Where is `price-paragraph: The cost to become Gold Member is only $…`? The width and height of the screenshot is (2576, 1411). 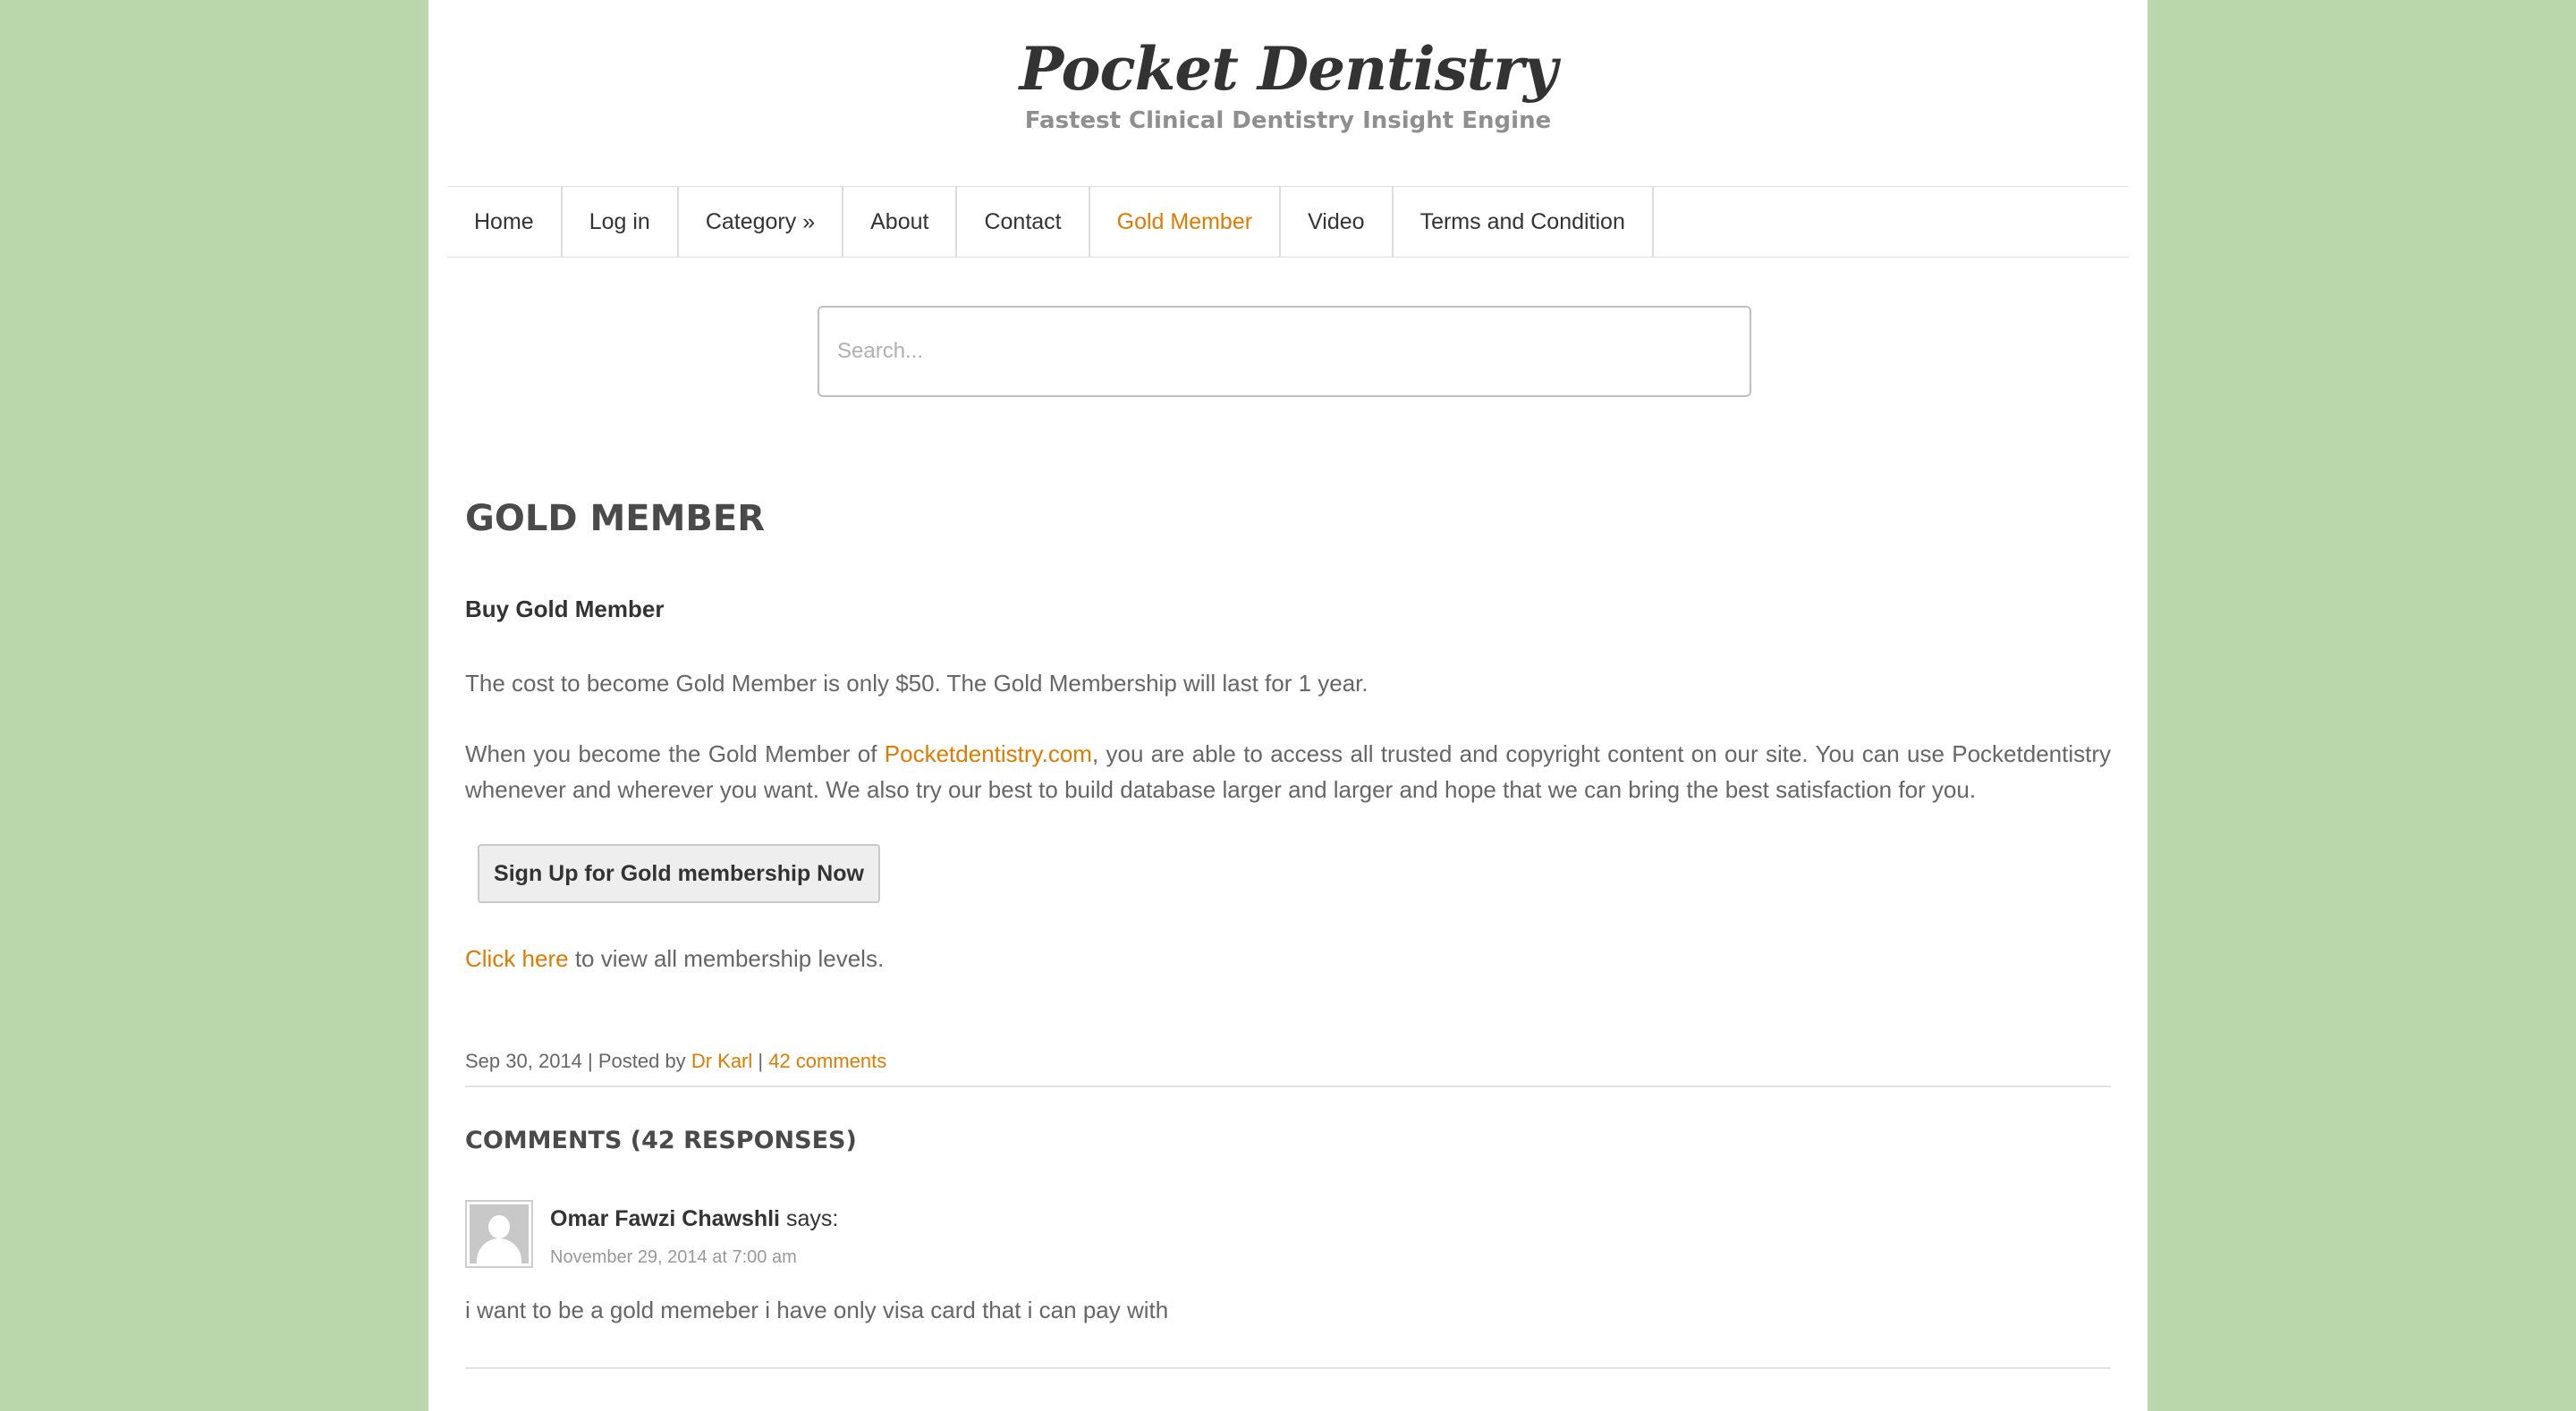
price-paragraph: The cost to become Gold Member is only $… is located at coordinates (916, 683).